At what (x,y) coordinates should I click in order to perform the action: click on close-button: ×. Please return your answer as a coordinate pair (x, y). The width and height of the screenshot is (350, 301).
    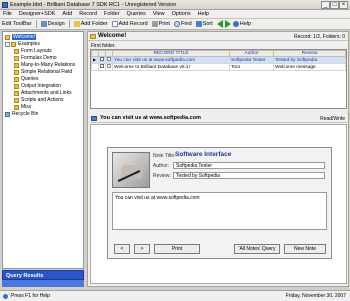
    Looking at the image, I should click on (343, 5).